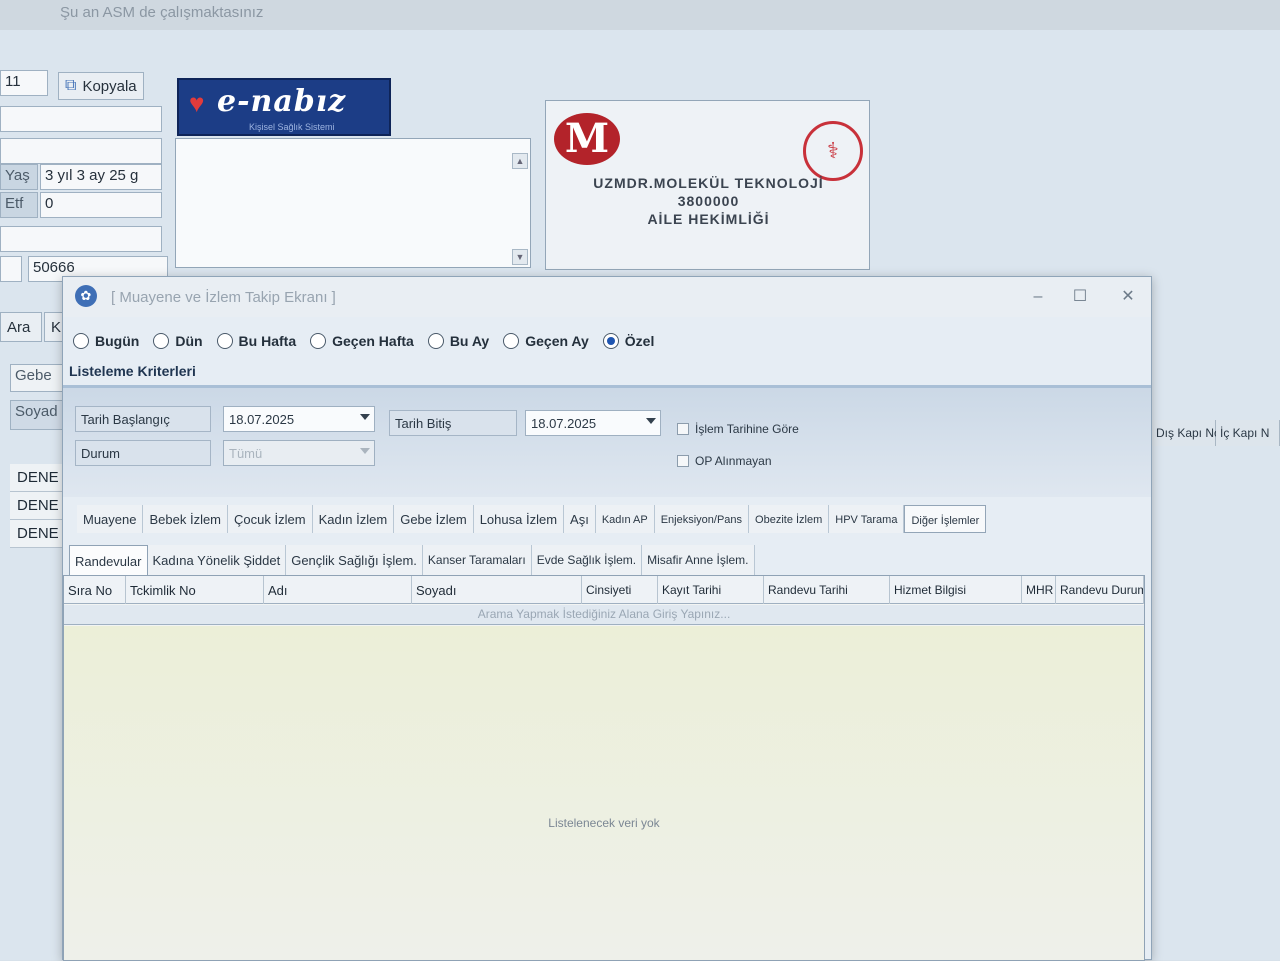 The height and width of the screenshot is (961, 1280). What do you see at coordinates (520, 161) in the screenshot?
I see `scroll-up-icon: ▲` at bounding box center [520, 161].